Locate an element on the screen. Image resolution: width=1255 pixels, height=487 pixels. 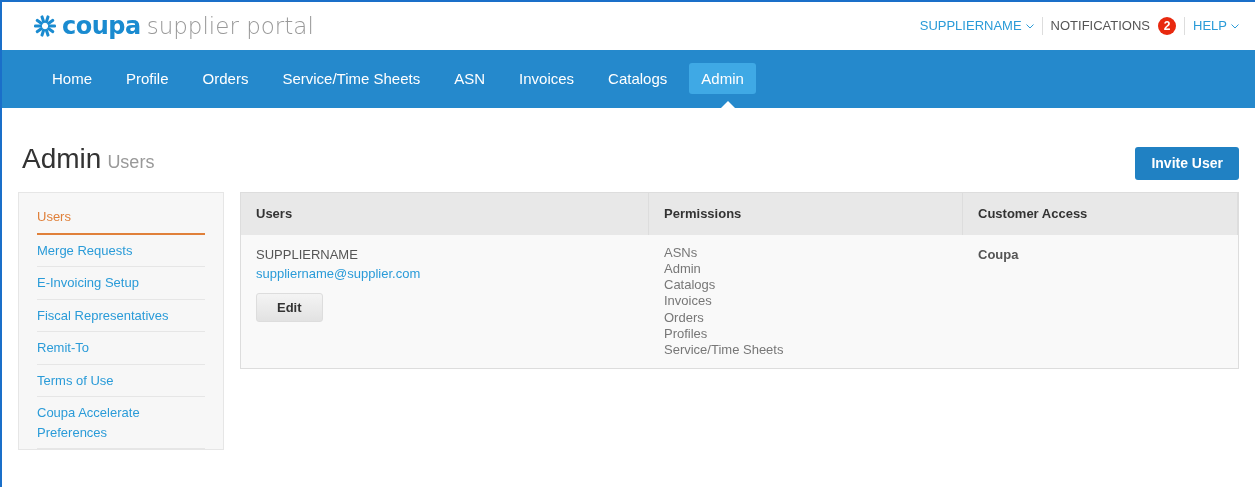
notification-count: 2 is located at coordinates (1167, 26).